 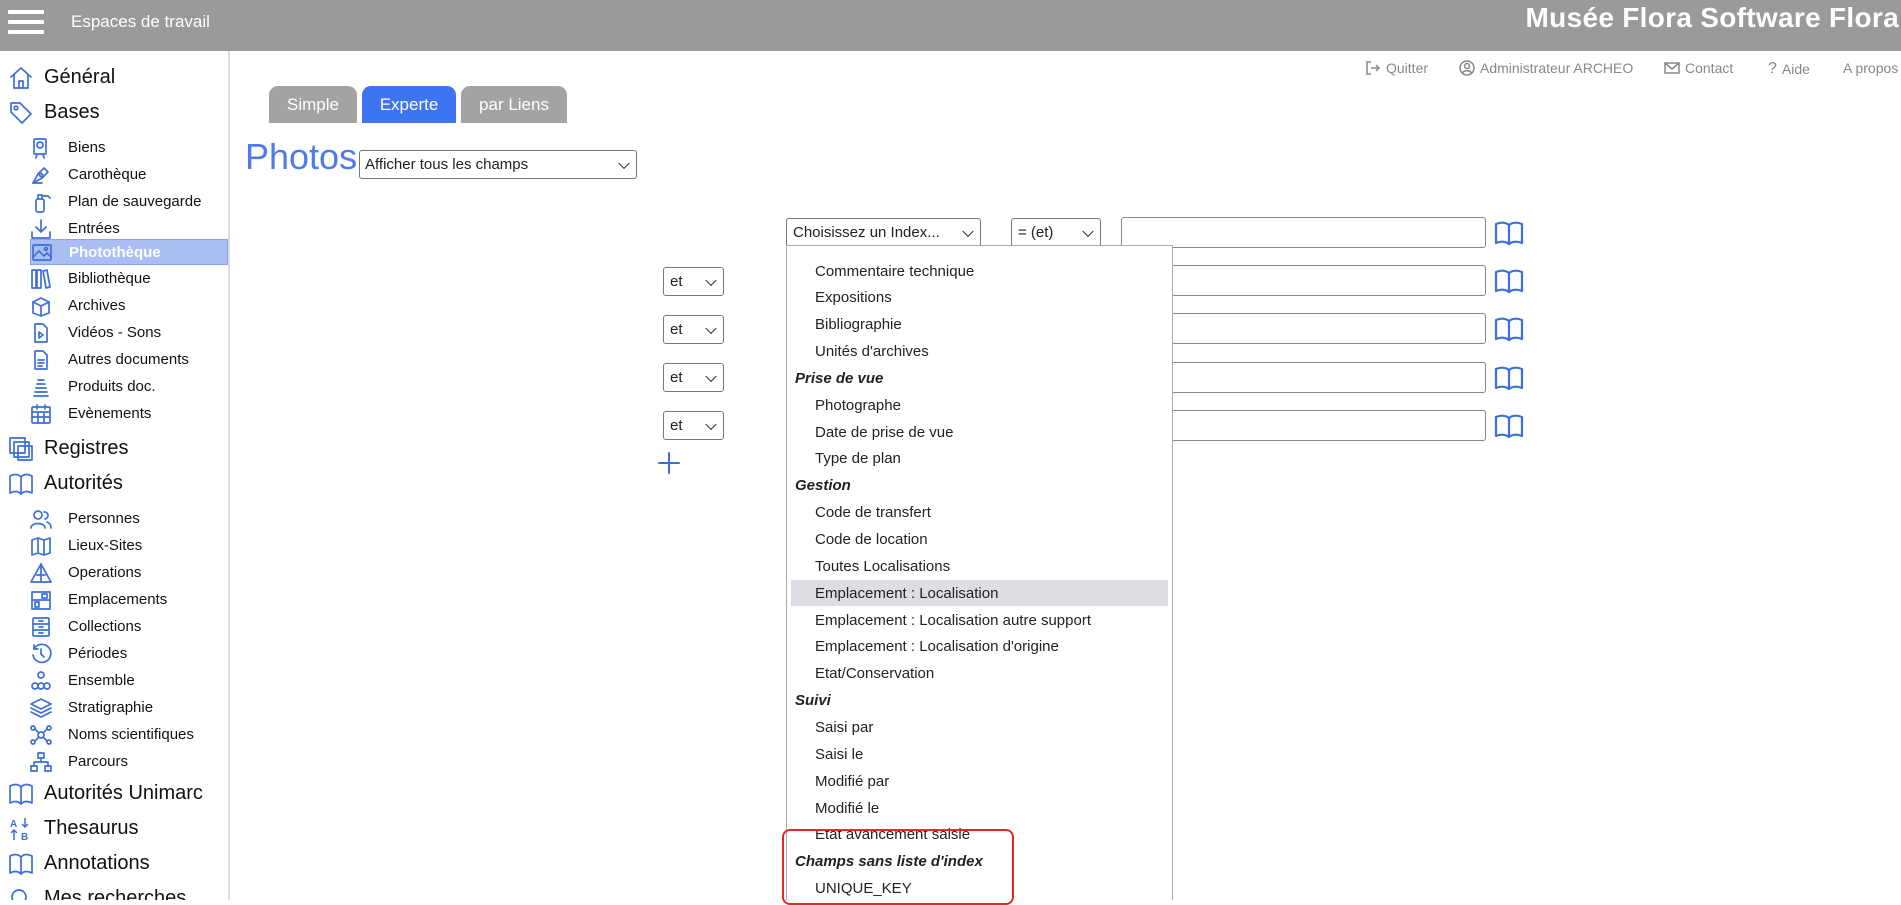 What do you see at coordinates (1698, 68) in the screenshot?
I see `contact-link: Contact` at bounding box center [1698, 68].